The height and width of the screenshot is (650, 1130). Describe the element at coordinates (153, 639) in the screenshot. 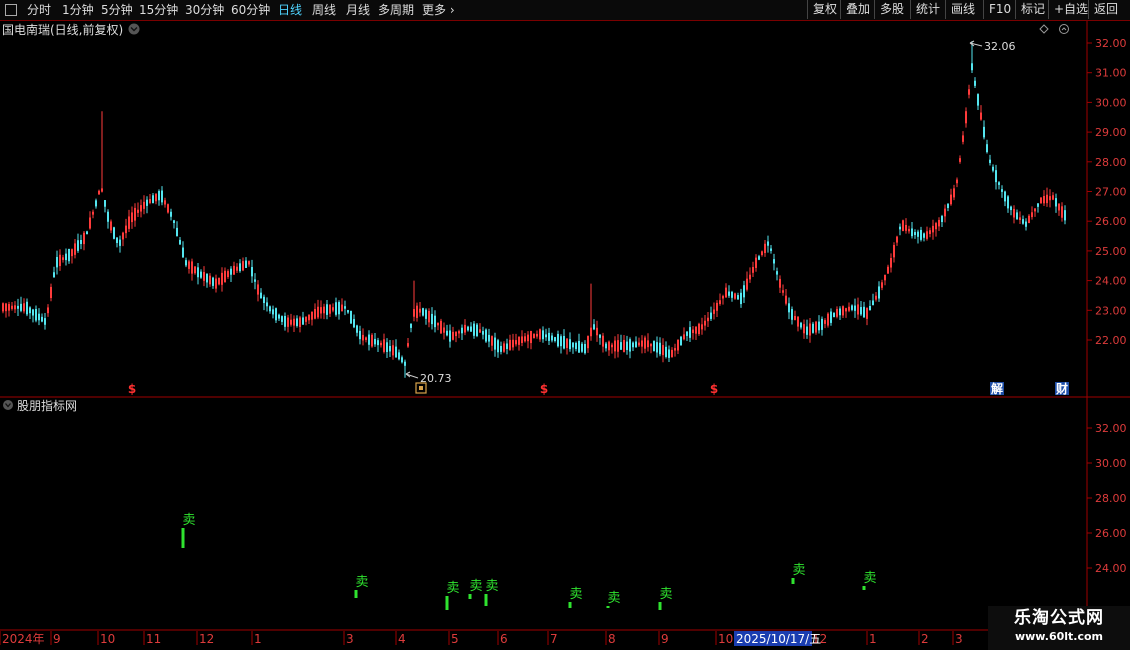

I see `time-tick-label: 11` at that location.